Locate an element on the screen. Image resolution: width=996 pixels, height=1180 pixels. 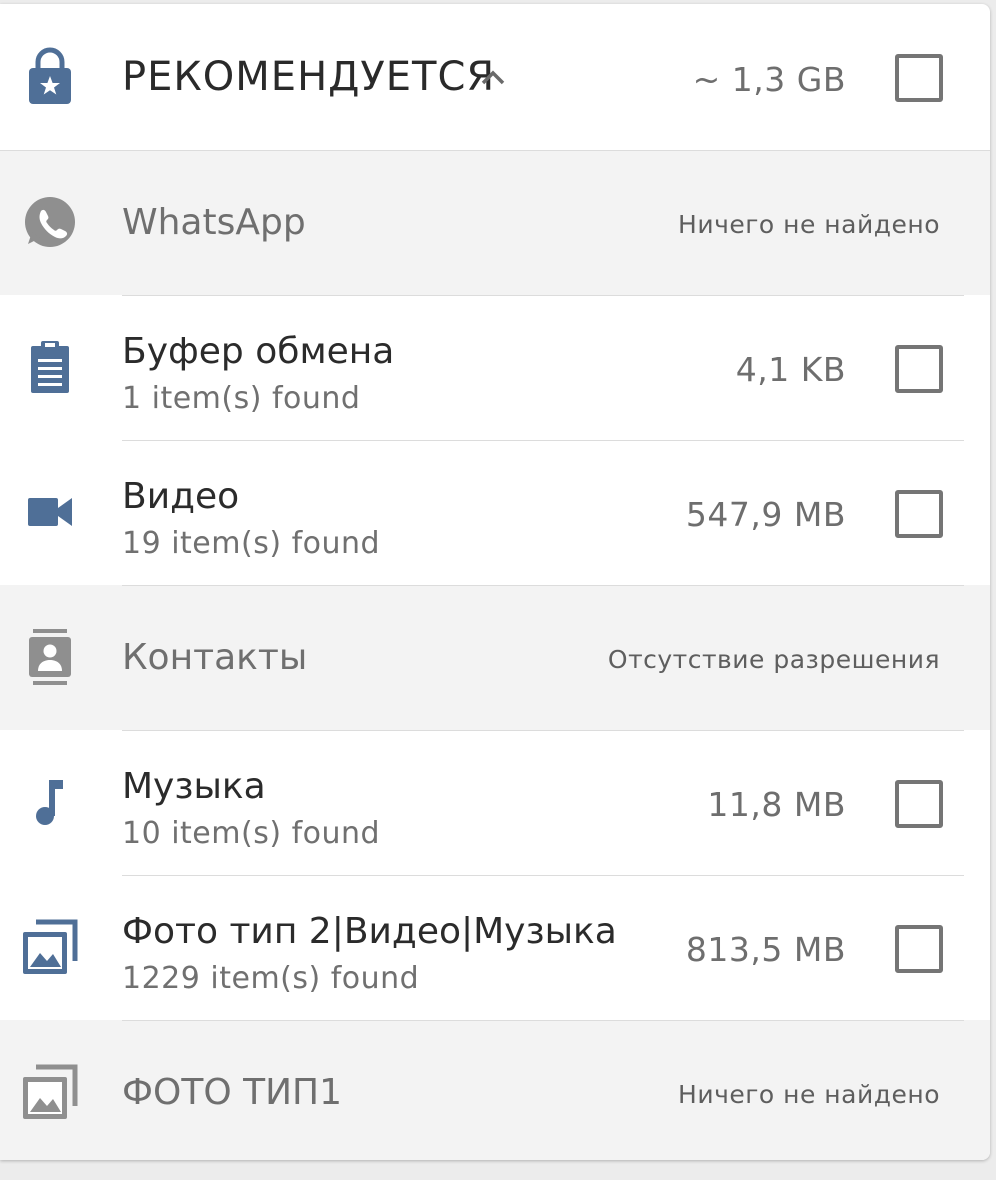
clipboard-icon is located at coordinates (50, 367).